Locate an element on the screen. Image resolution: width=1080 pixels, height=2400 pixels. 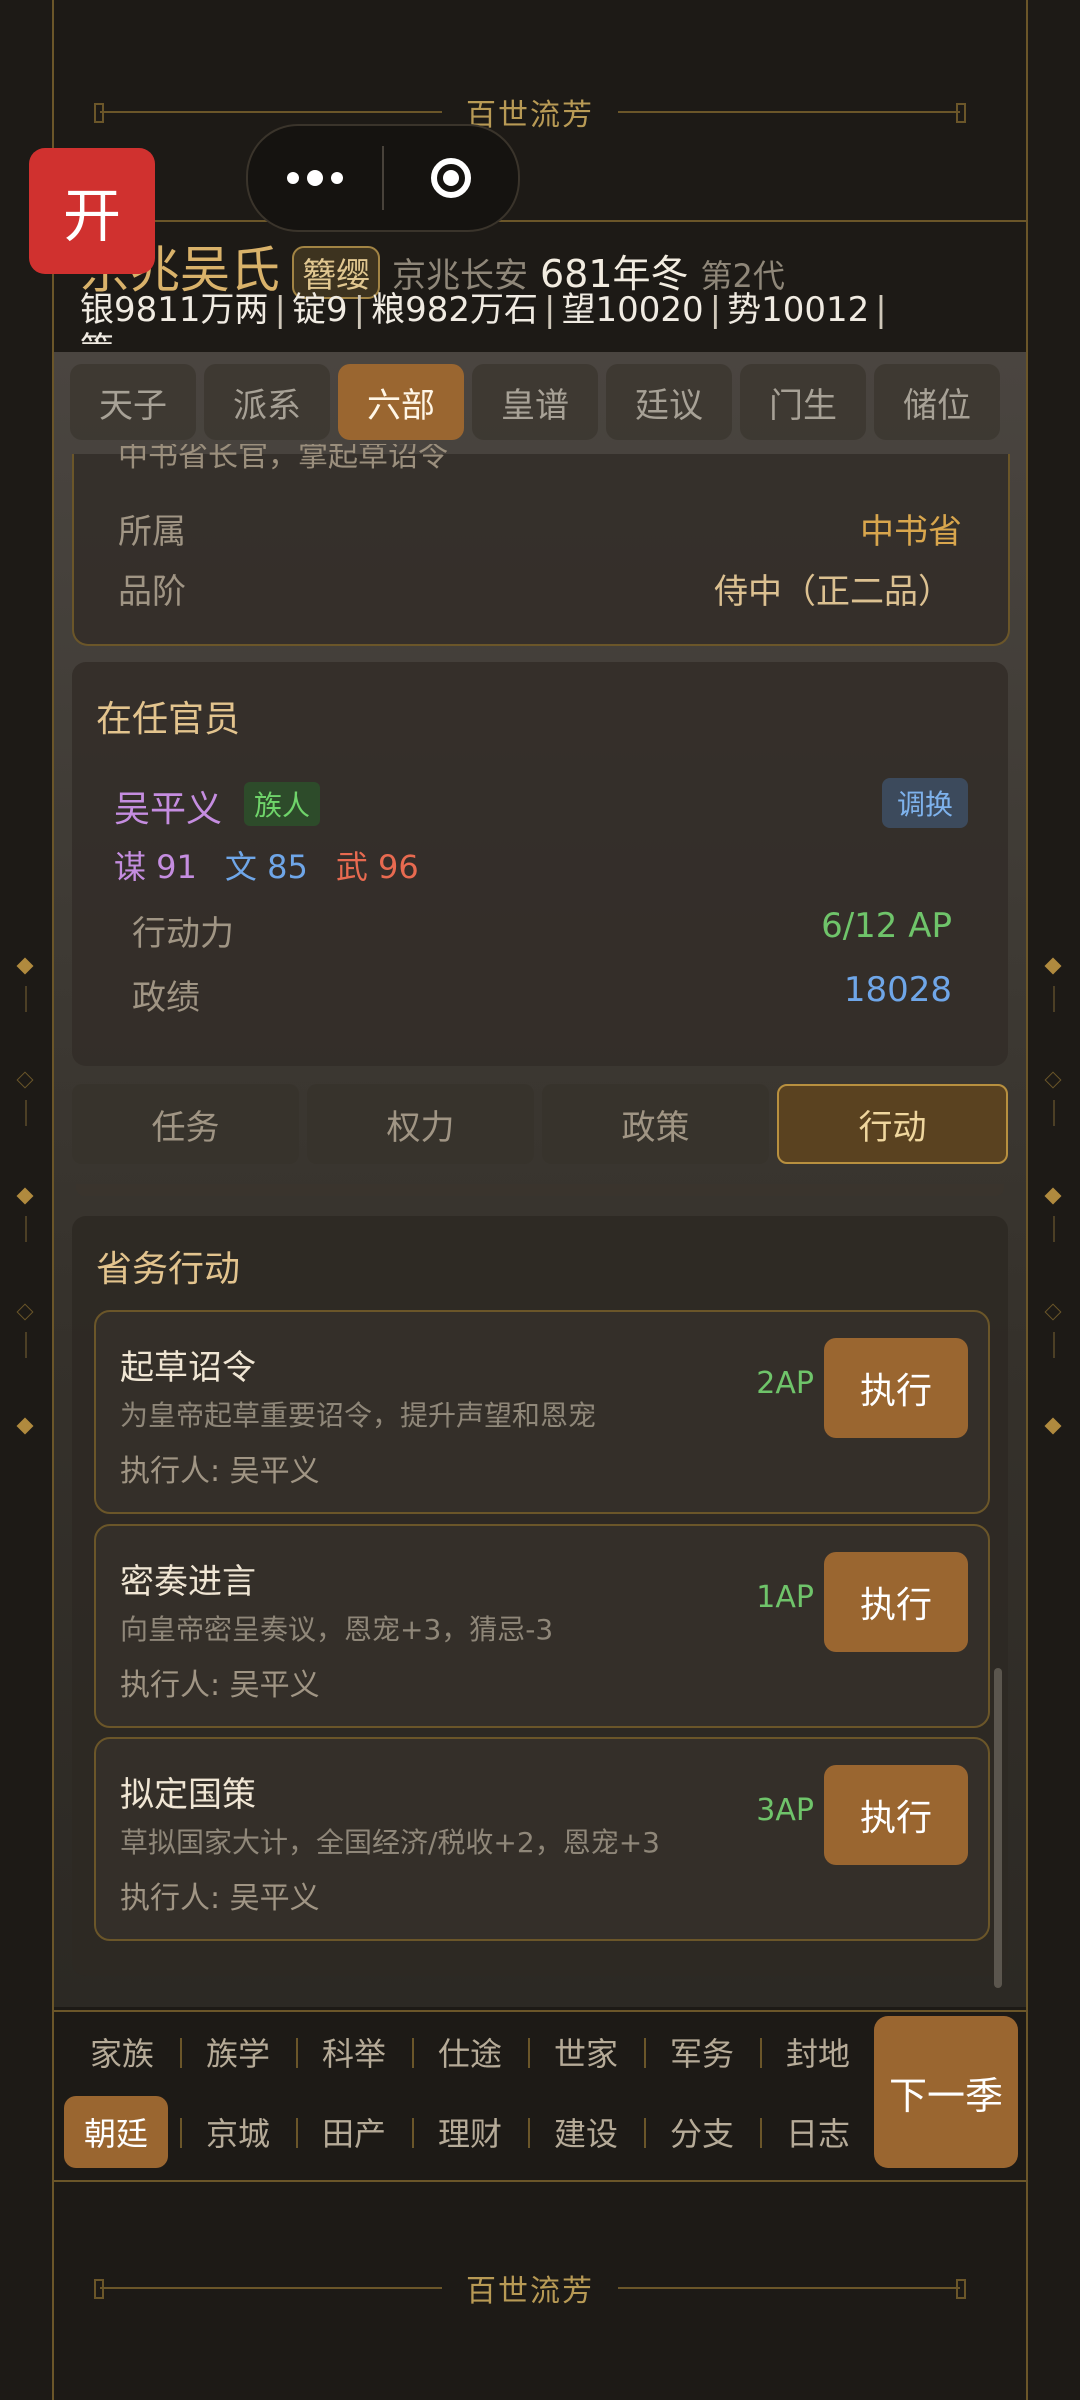
stat-strategy: 谋 91 is located at coordinates (155, 867).